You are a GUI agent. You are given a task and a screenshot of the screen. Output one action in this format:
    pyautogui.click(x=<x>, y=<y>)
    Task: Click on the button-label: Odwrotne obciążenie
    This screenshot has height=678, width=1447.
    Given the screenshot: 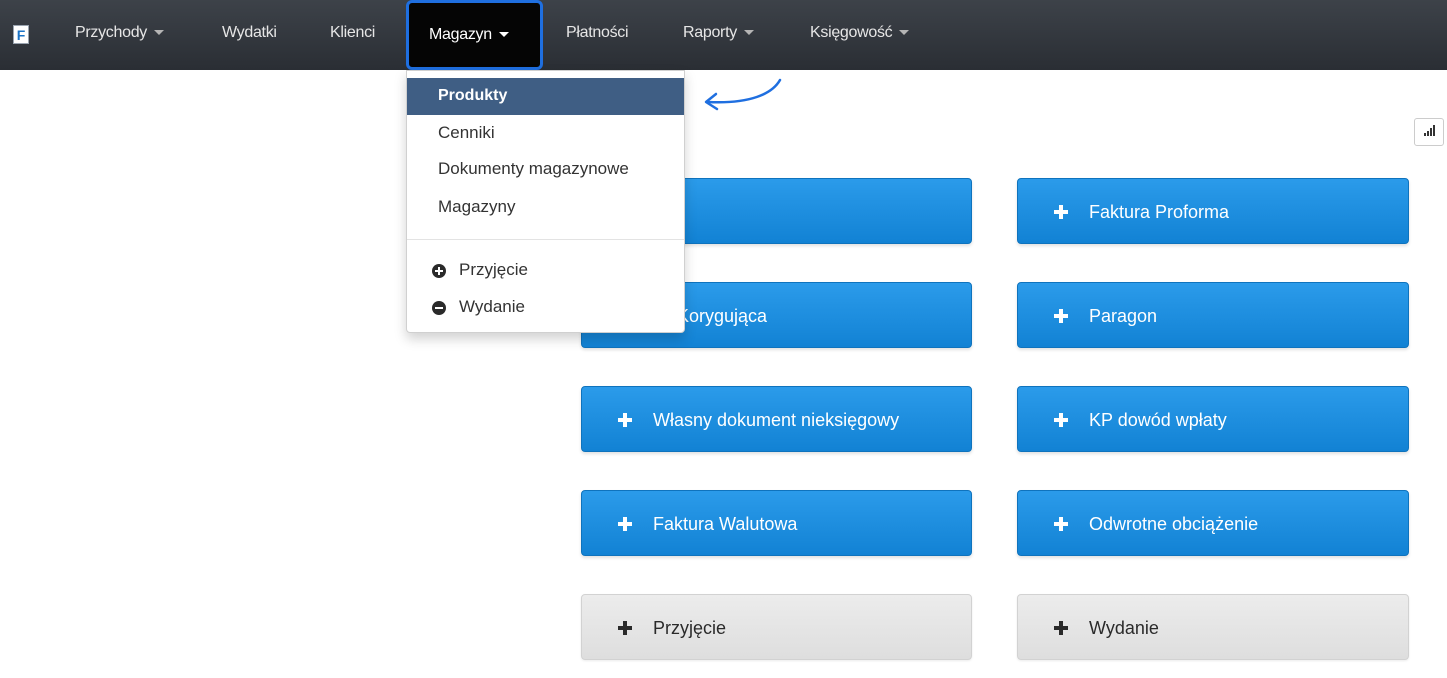 What is the action you would take?
    pyautogui.click(x=1174, y=524)
    